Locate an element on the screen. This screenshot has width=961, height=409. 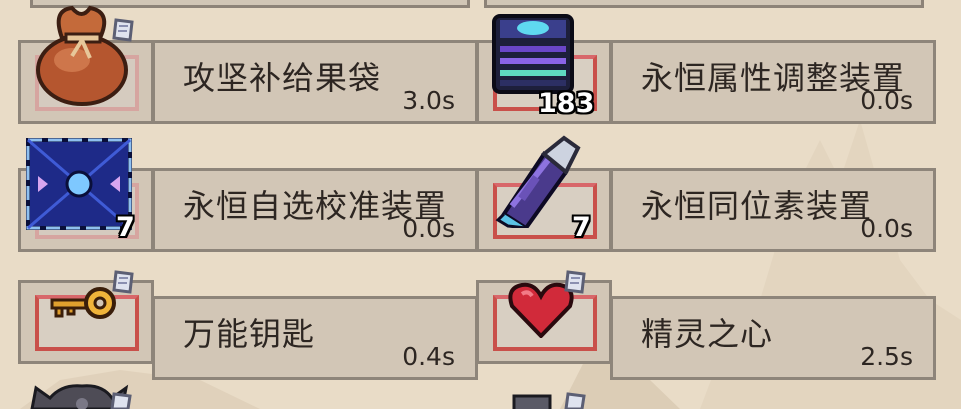
item-card: 永恒属性调整装置 0.0s 183 is located at coordinates (708, 62).